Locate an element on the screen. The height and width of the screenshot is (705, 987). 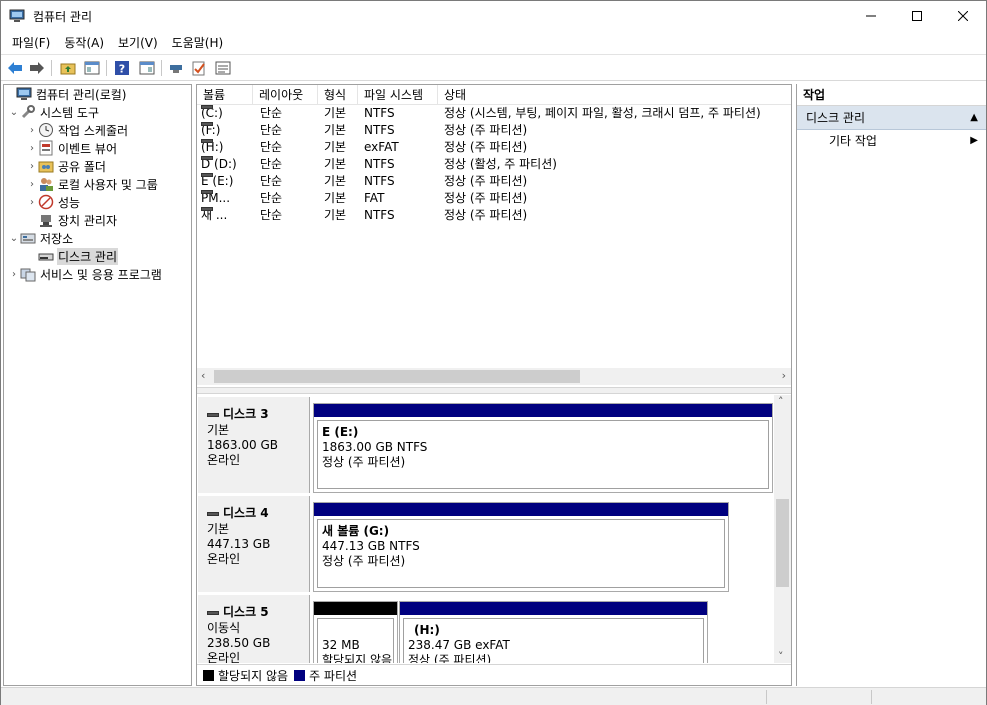
chevron-down-icon: ˅ is located at coordinates (781, 656).